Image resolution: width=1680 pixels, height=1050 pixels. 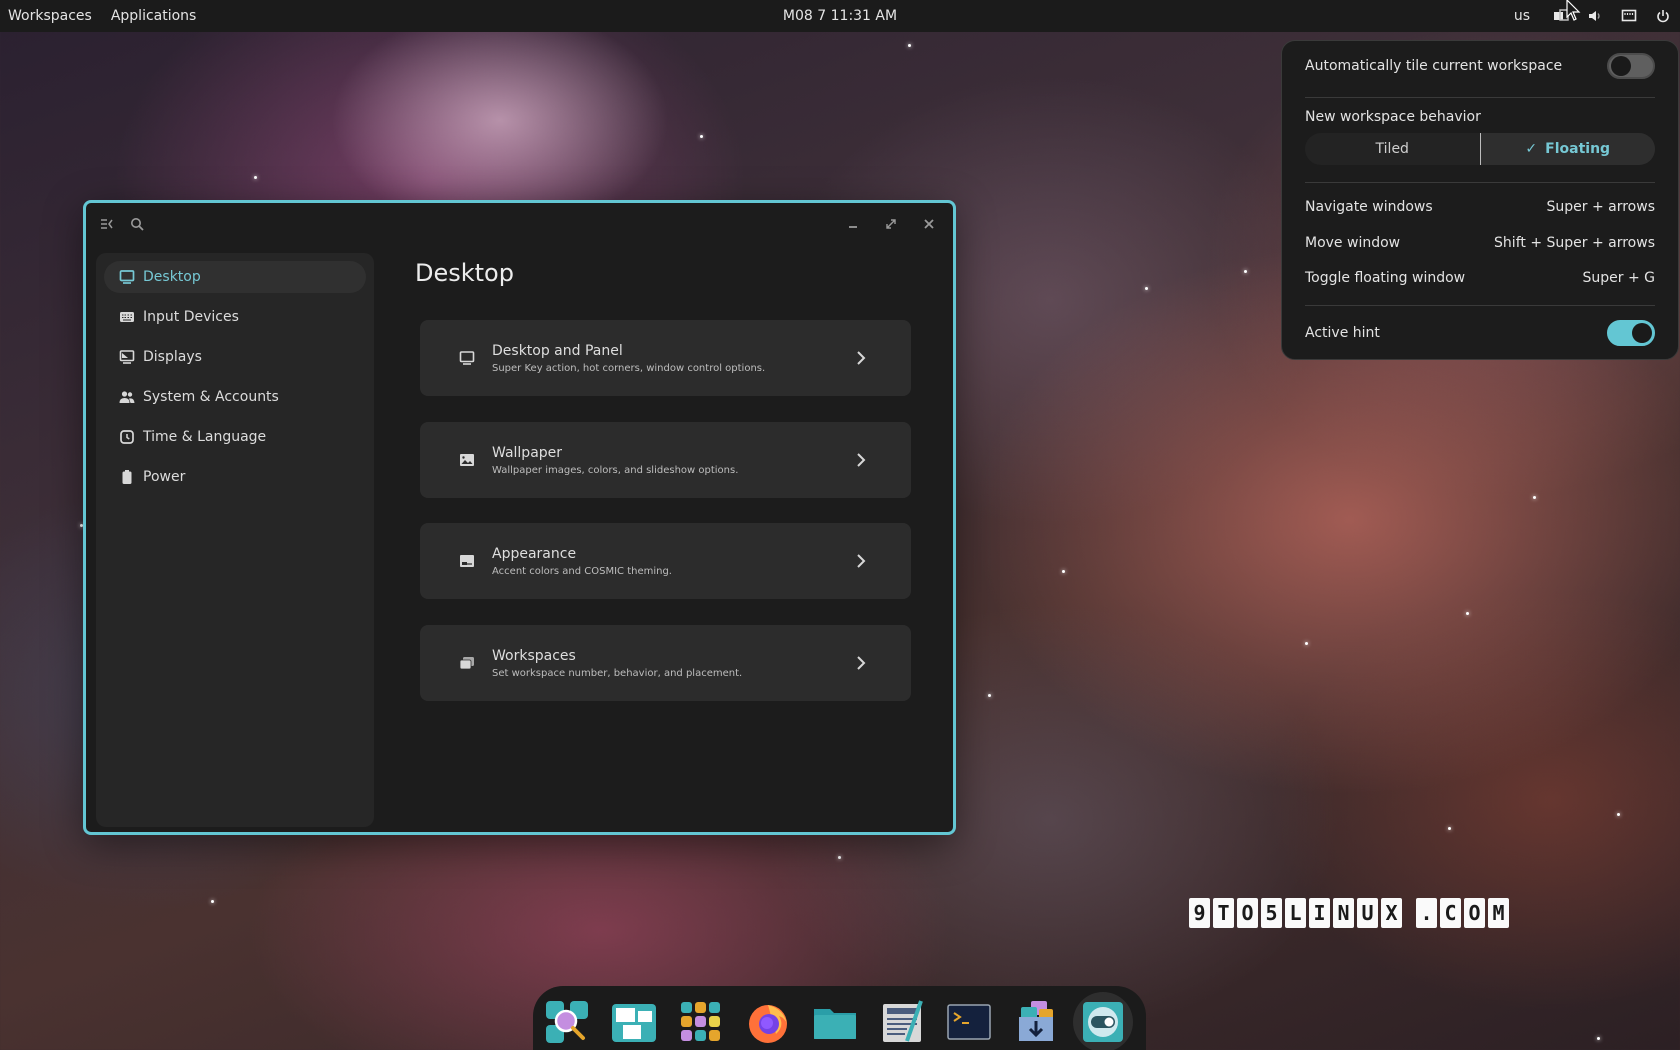 I want to click on workspaces-overview-icon, so click(x=634, y=1023).